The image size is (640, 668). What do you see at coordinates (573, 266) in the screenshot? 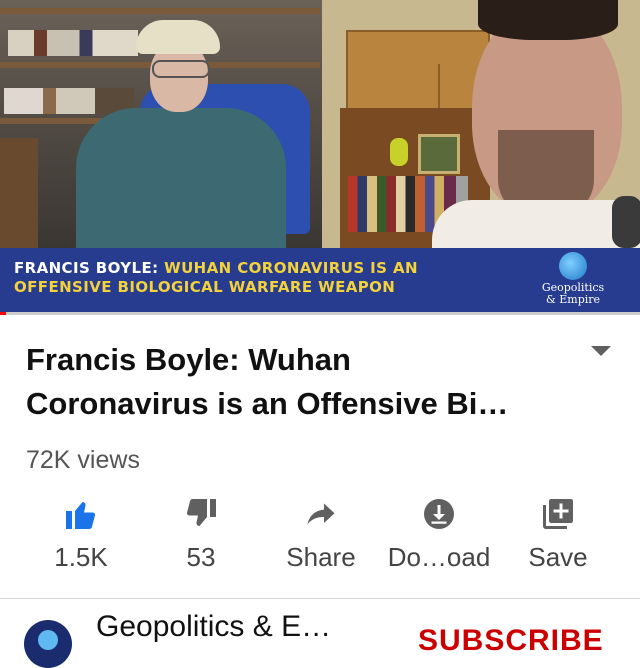
I see `globe-logo-icon` at bounding box center [573, 266].